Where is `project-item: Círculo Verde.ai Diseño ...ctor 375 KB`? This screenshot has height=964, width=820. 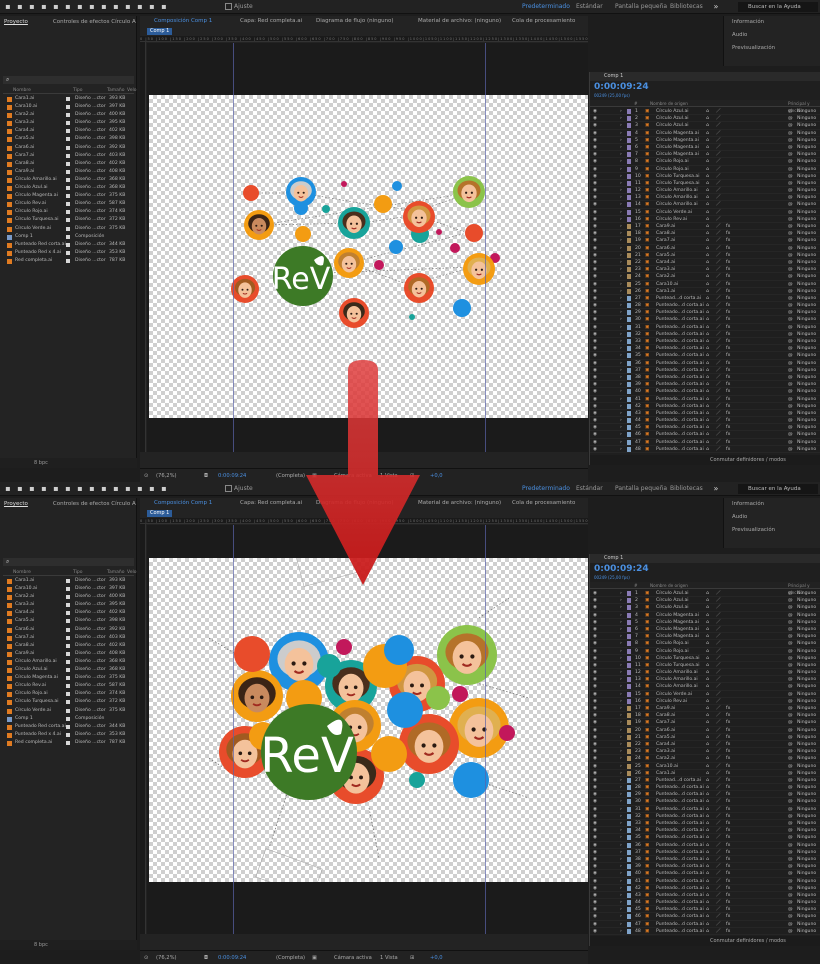 project-item: Círculo Verde.ai Diseño ...ctor 375 KB is located at coordinates (68, 229).